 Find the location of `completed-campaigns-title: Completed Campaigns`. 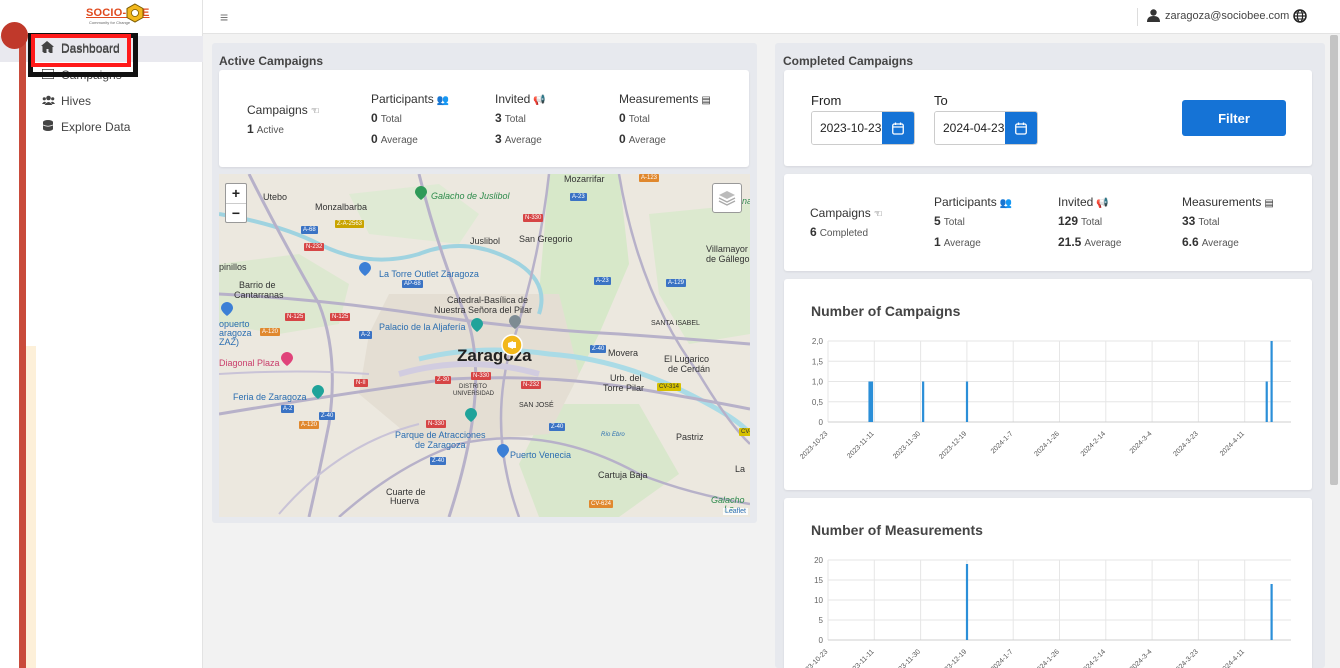

completed-campaigns-title: Completed Campaigns is located at coordinates (848, 61).